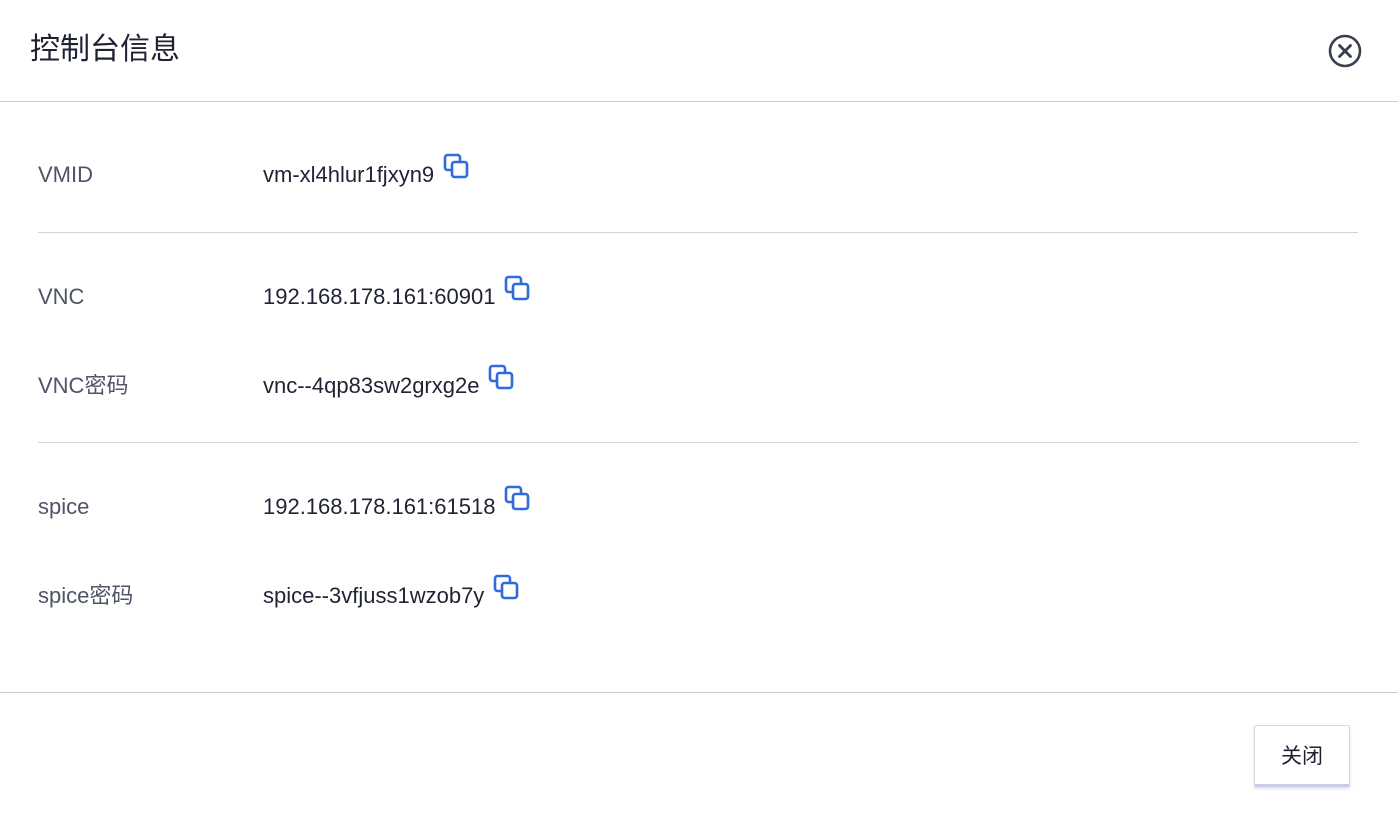 The height and width of the screenshot is (818, 1398). I want to click on info-row-vmid: VMID vm-xl4hlur1fjxyn9, so click(698, 173).